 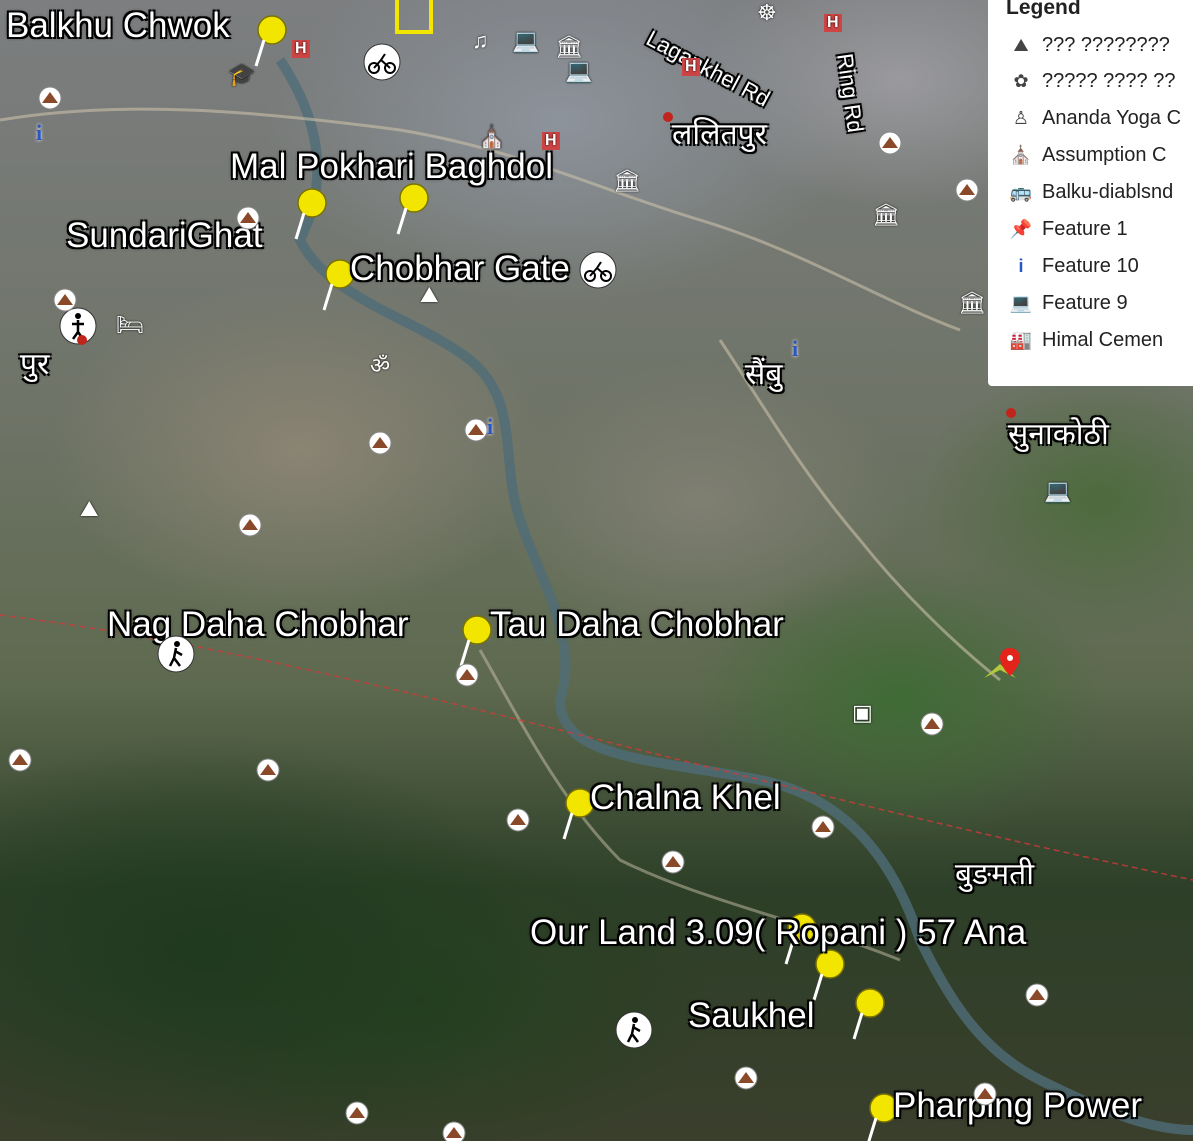 What do you see at coordinates (241, 75) in the screenshot?
I see `school-icon: 🎓` at bounding box center [241, 75].